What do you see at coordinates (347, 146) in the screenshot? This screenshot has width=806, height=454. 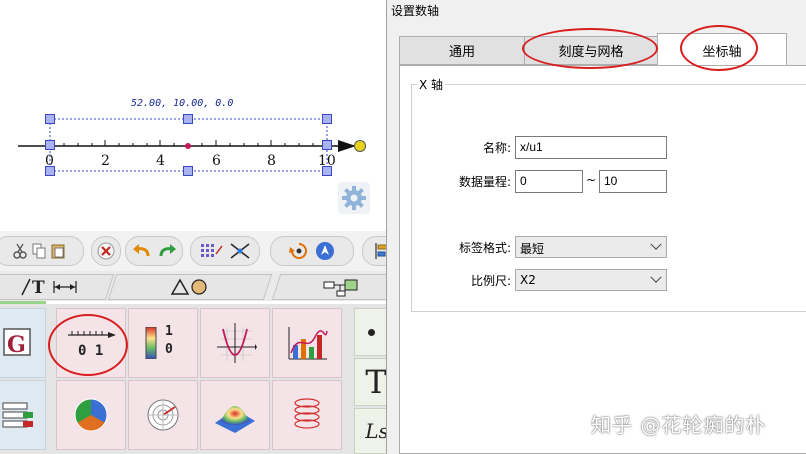 I see `axis-arrowhead` at bounding box center [347, 146].